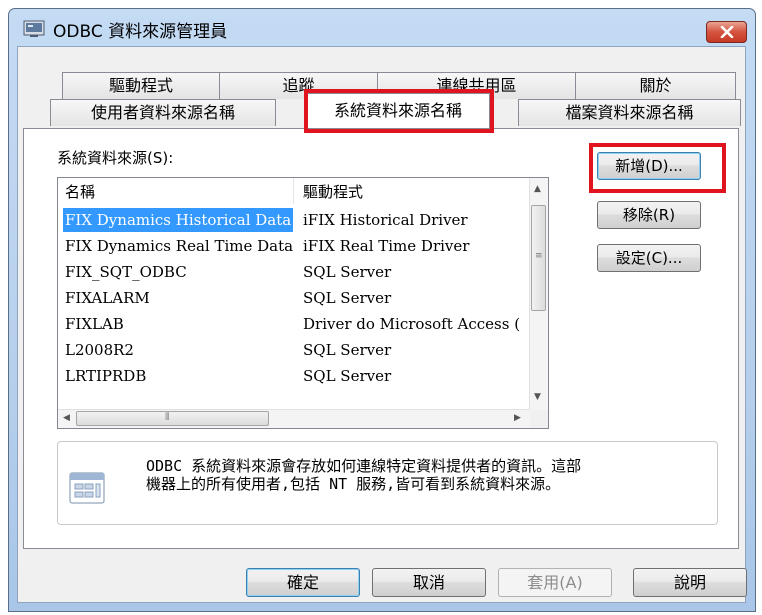 This screenshot has height=615, width=762. Describe the element at coordinates (294, 377) in the screenshot. I see `table-row: LRTIPRDB SQL Server` at that location.